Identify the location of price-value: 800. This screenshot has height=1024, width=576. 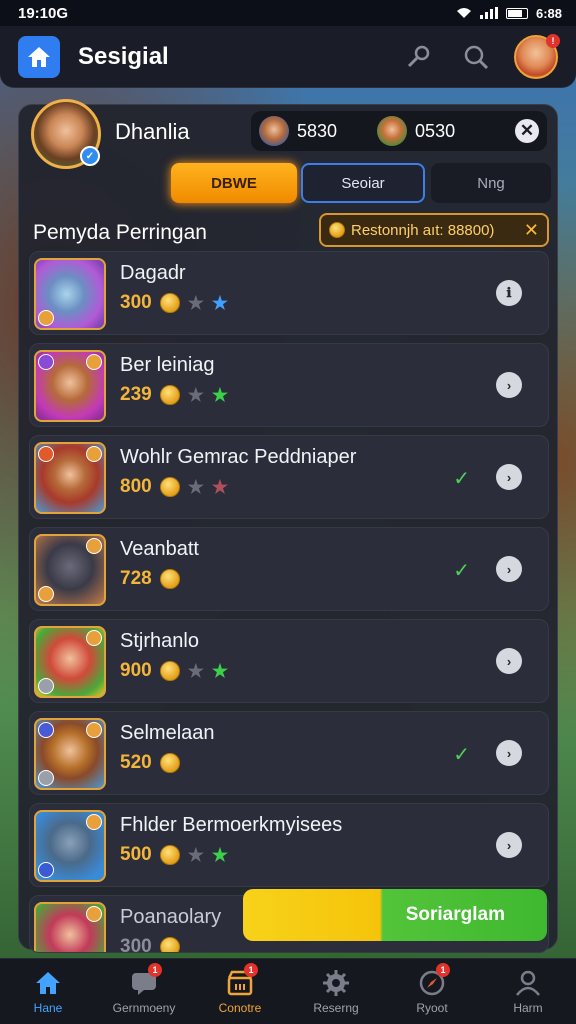
(136, 486).